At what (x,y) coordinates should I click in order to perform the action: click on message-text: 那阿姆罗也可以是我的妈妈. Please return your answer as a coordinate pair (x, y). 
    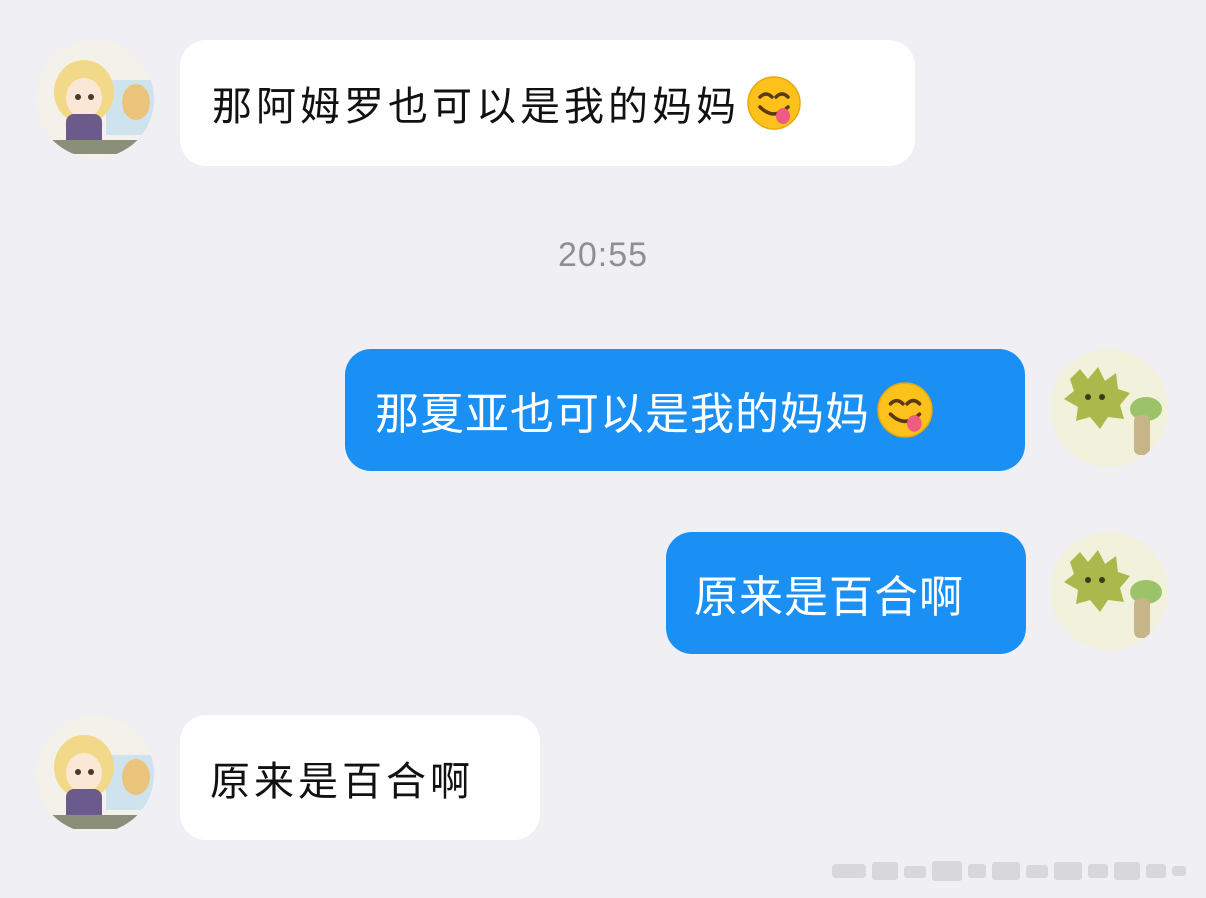
    Looking at the image, I should click on (476, 107).